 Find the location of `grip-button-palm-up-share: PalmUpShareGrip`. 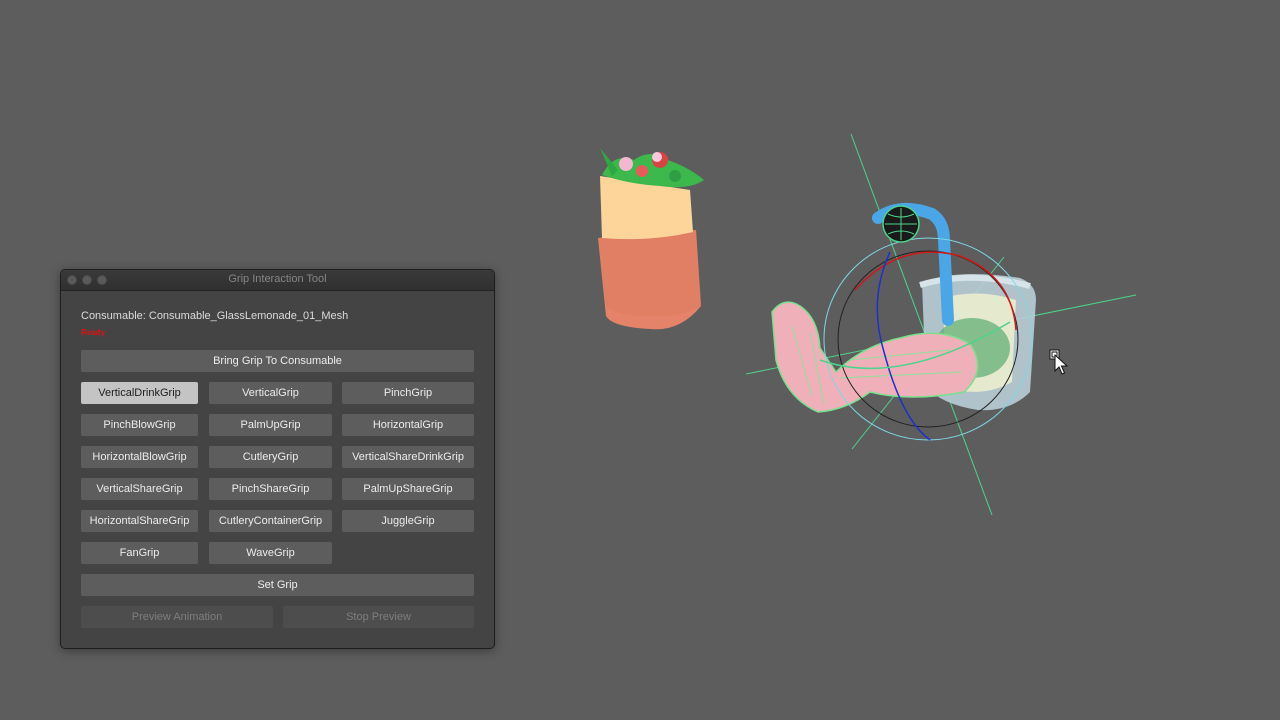

grip-button-palm-up-share: PalmUpShareGrip is located at coordinates (408, 489).